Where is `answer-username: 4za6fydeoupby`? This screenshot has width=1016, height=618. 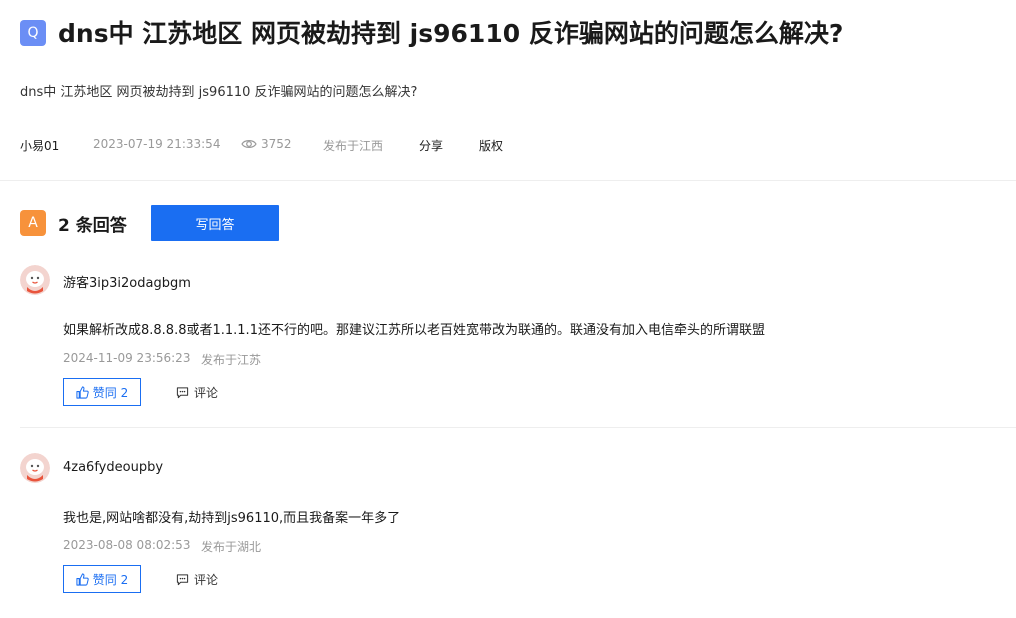 answer-username: 4za6fydeoupby is located at coordinates (113, 467).